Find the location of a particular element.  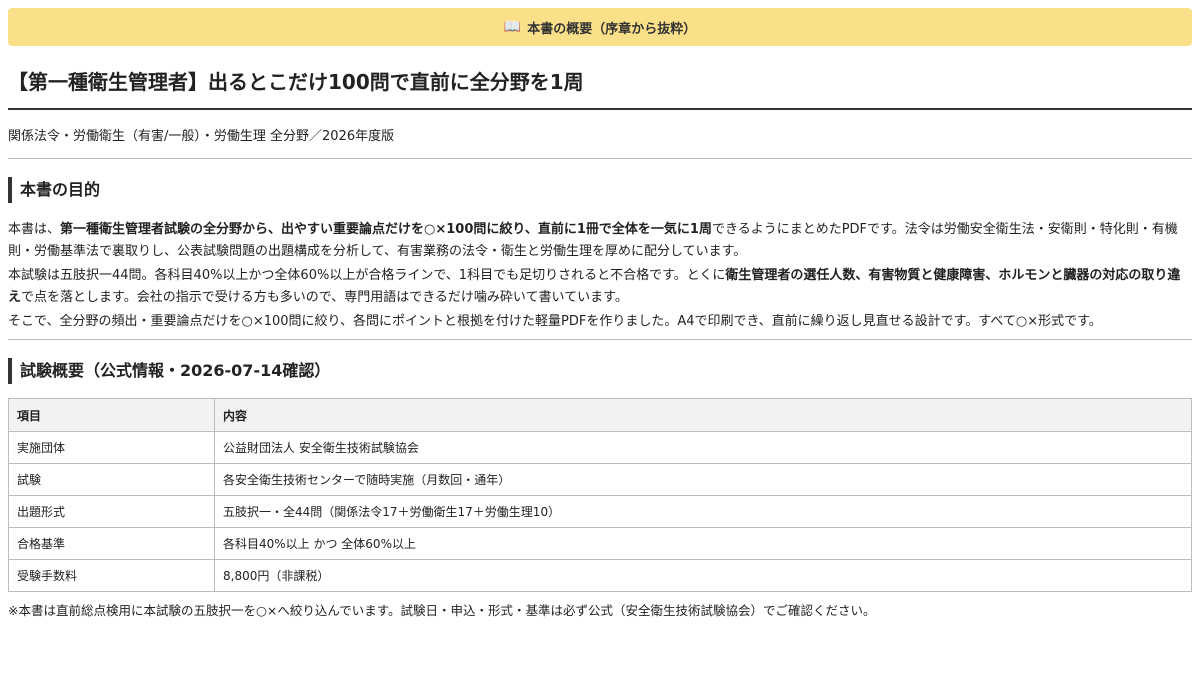

table-header-row: 項目 内容 is located at coordinates (600, 415).